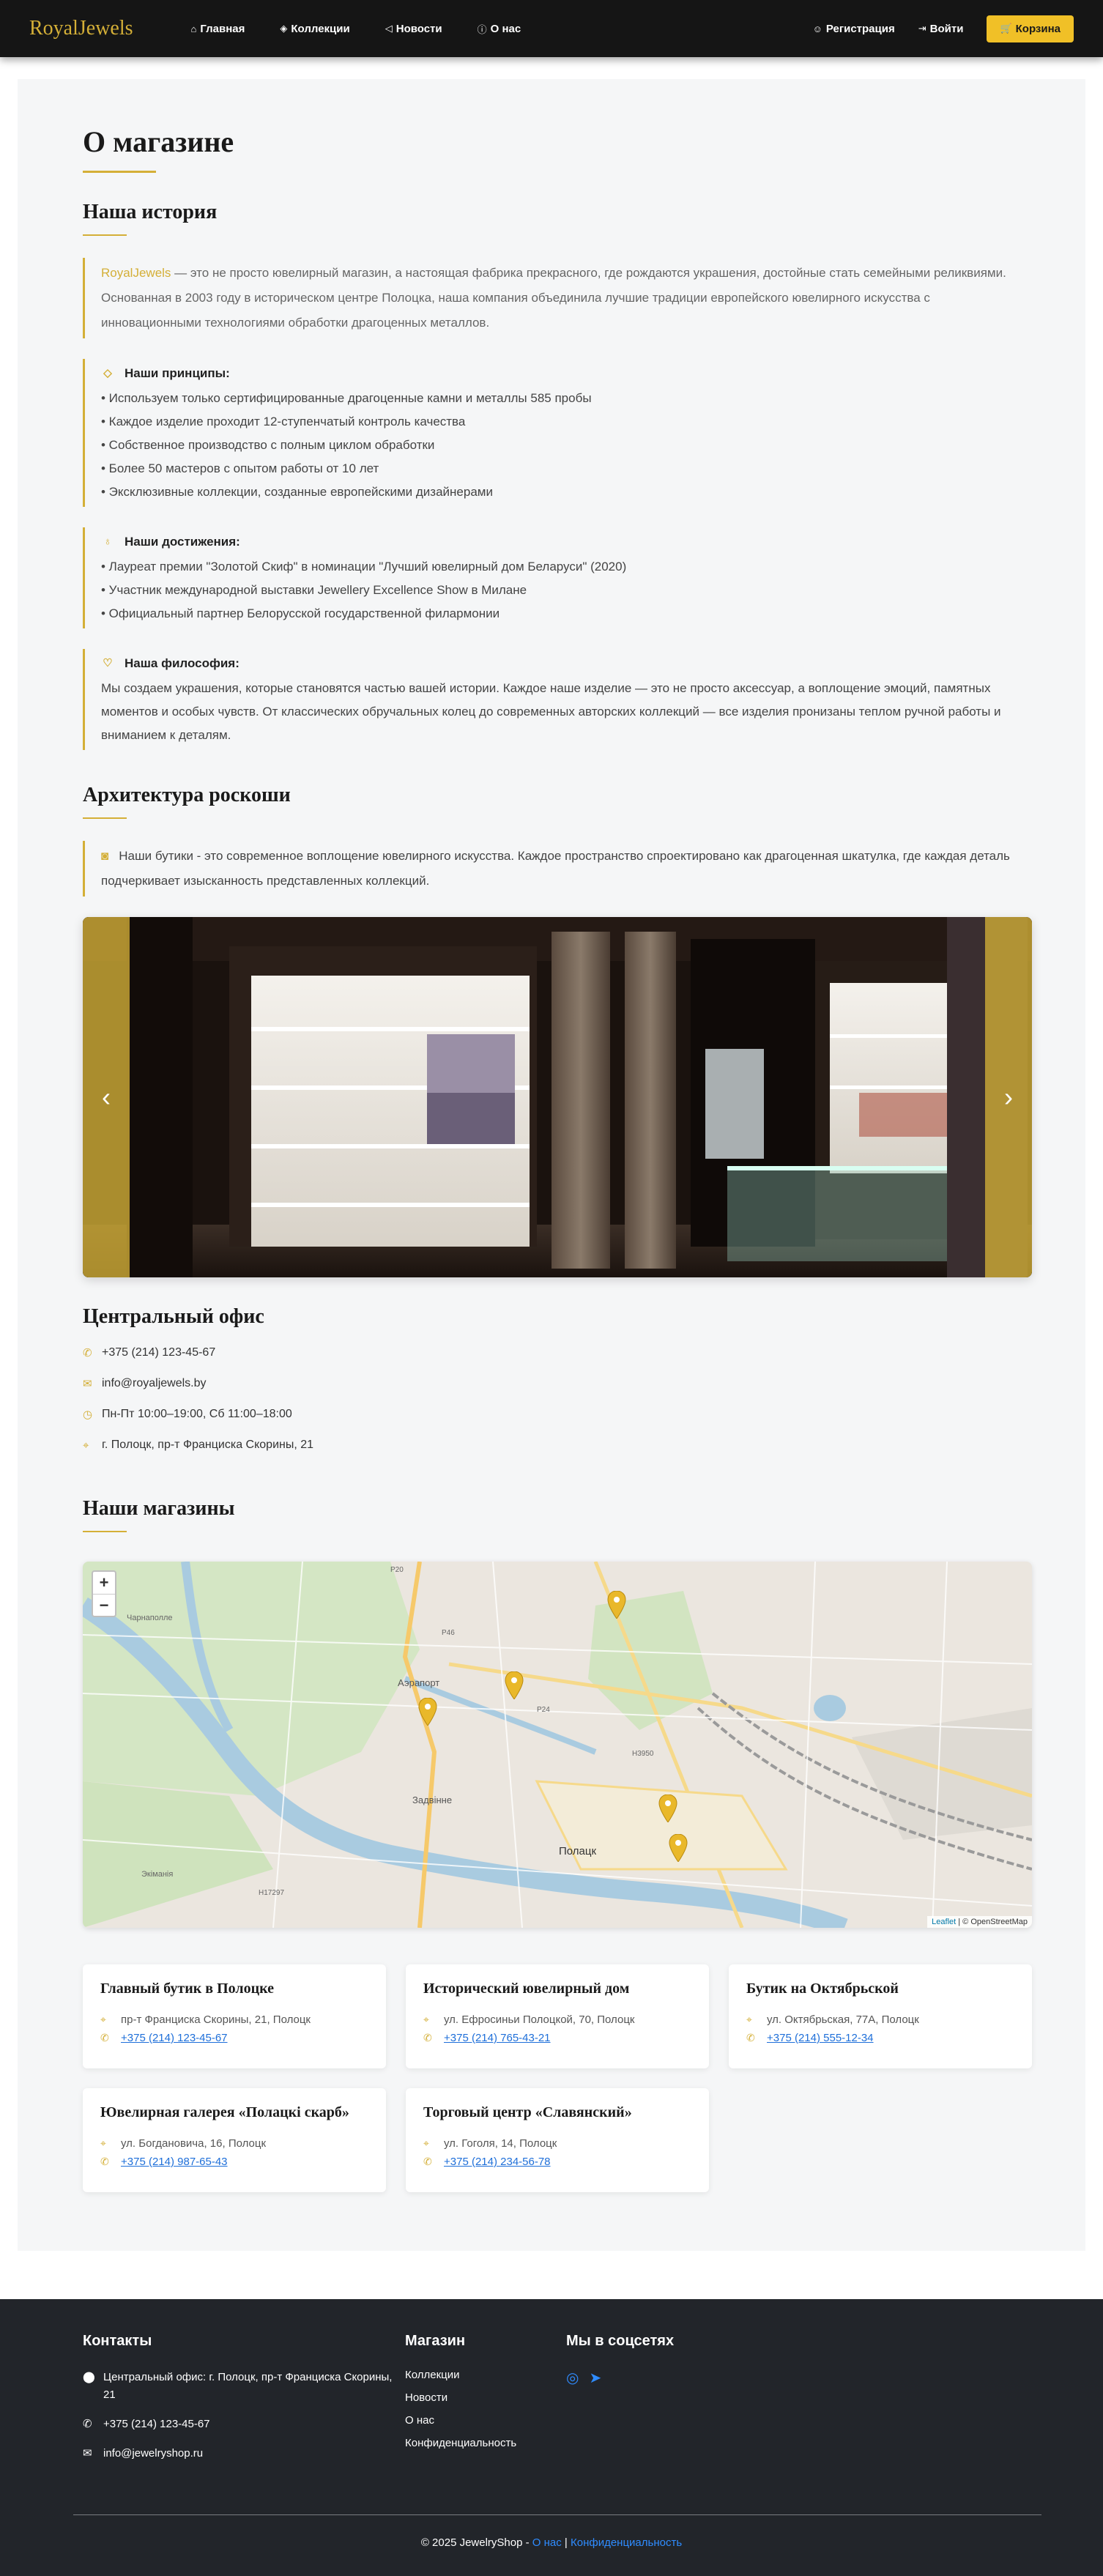 This screenshot has width=1103, height=2576. Describe the element at coordinates (577, 1851) in the screenshot. I see `svg-text: Полацк` at that location.